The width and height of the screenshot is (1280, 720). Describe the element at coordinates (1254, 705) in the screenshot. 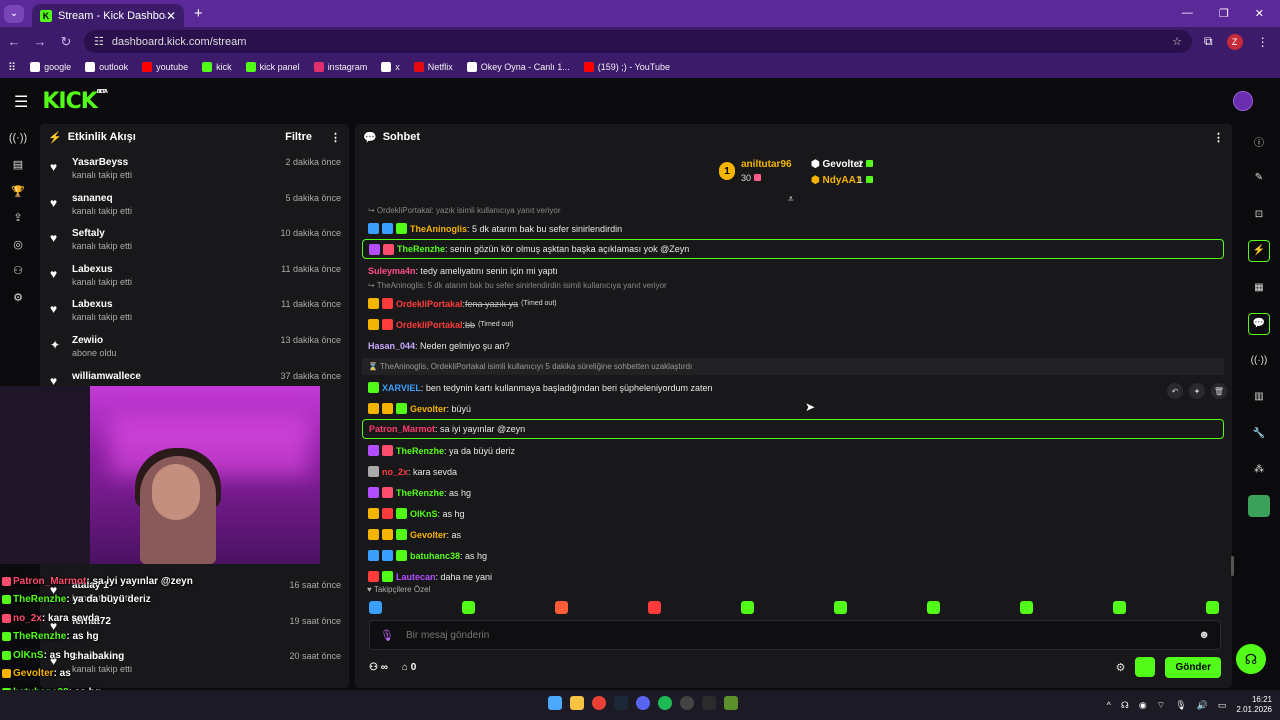

I see `clock: 16:21 2.01.2026` at that location.